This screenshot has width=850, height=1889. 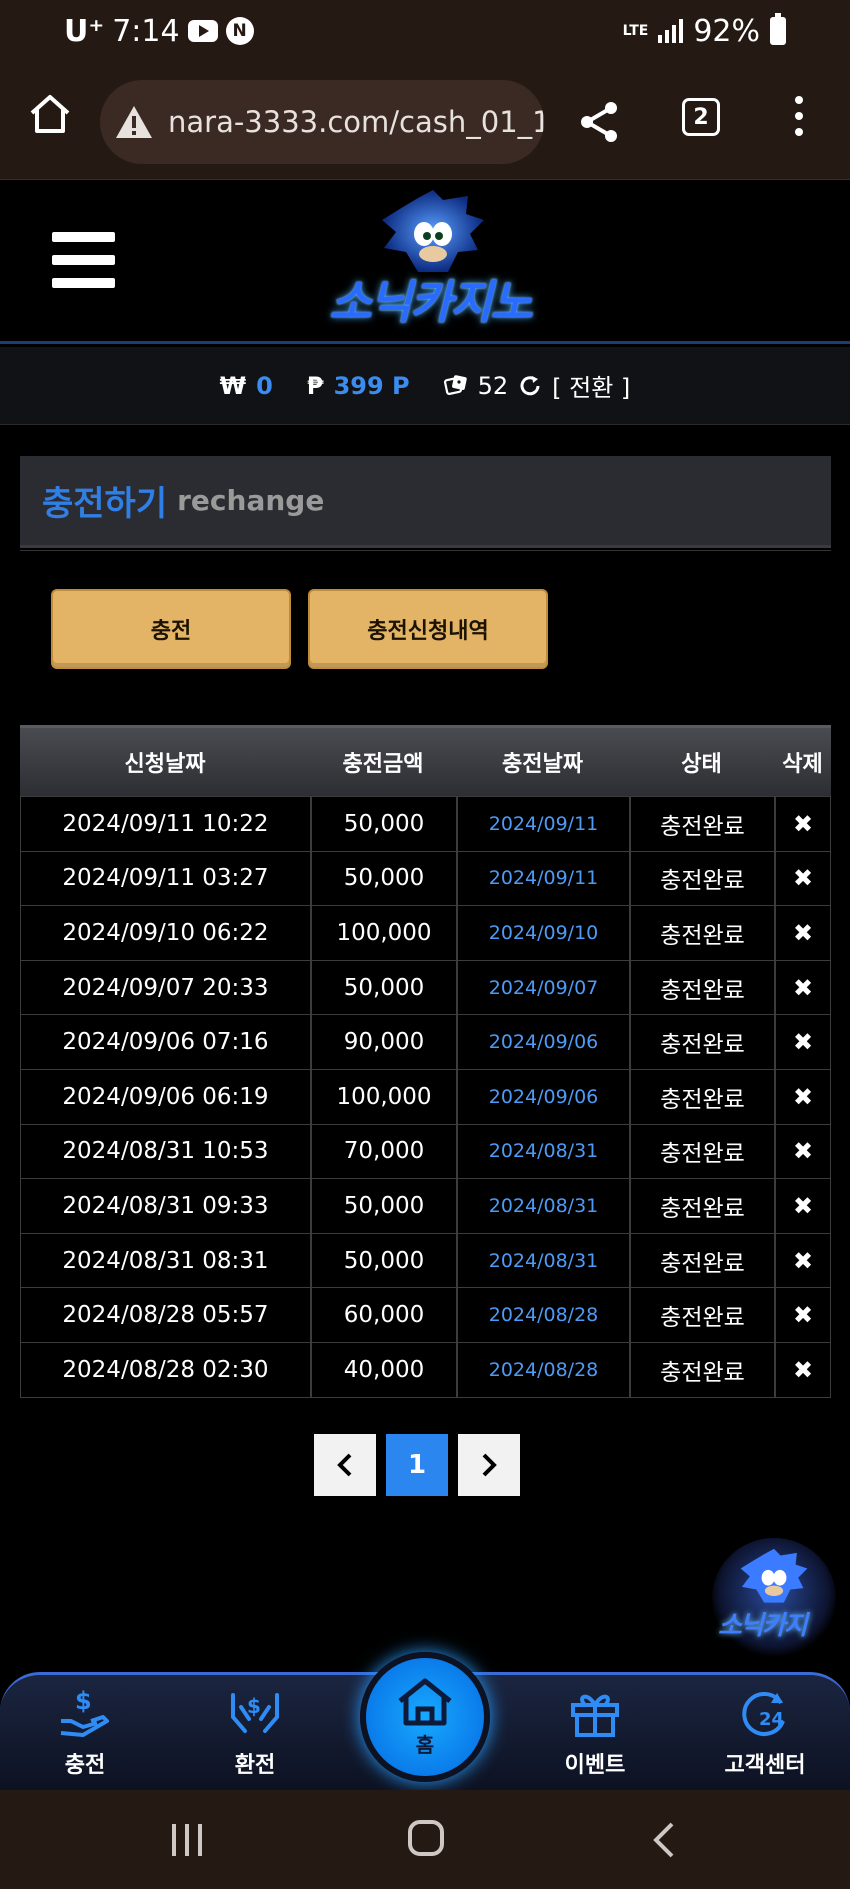 What do you see at coordinates (425, 760) in the screenshot?
I see `table-header: 신청날짜 충전금액 충전날짜 상태 삭제` at bounding box center [425, 760].